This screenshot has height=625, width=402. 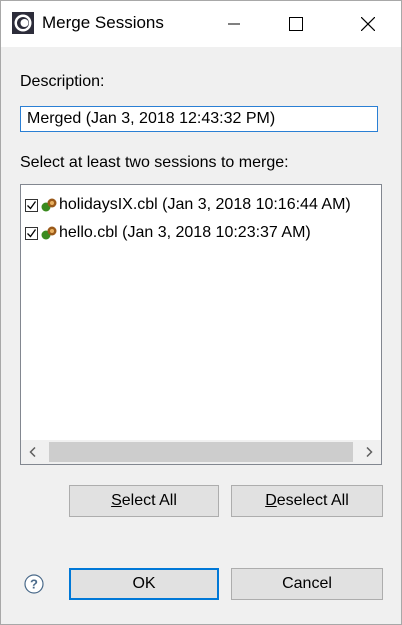 I want to click on cancel-button: Cancel, so click(x=307, y=584).